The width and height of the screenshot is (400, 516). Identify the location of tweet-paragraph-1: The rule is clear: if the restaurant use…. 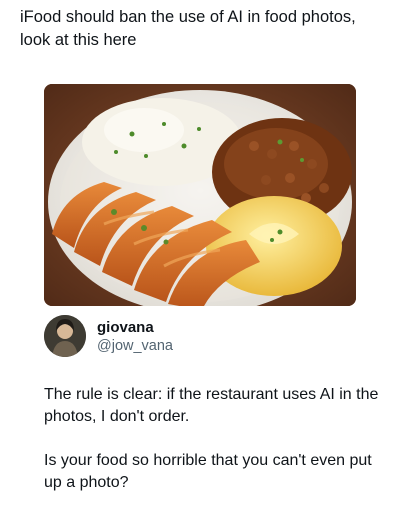
(211, 405).